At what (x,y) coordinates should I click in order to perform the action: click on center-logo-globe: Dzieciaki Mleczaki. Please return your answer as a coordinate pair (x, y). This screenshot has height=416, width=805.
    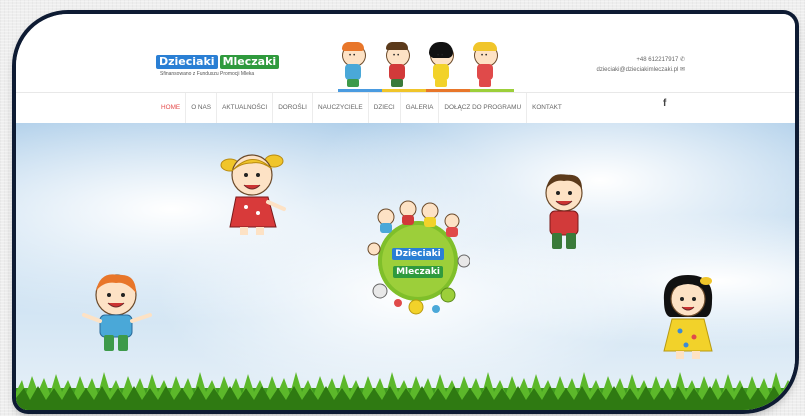
    Looking at the image, I should click on (418, 258).